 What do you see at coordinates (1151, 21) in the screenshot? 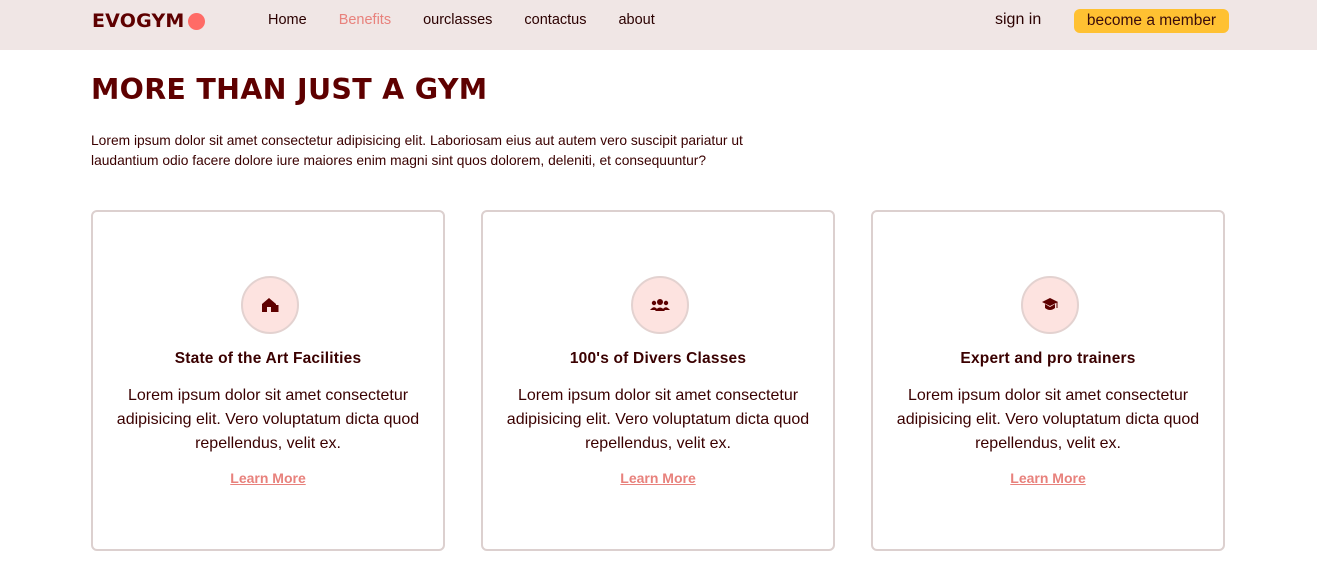
I see `become-member-button: become a member` at bounding box center [1151, 21].